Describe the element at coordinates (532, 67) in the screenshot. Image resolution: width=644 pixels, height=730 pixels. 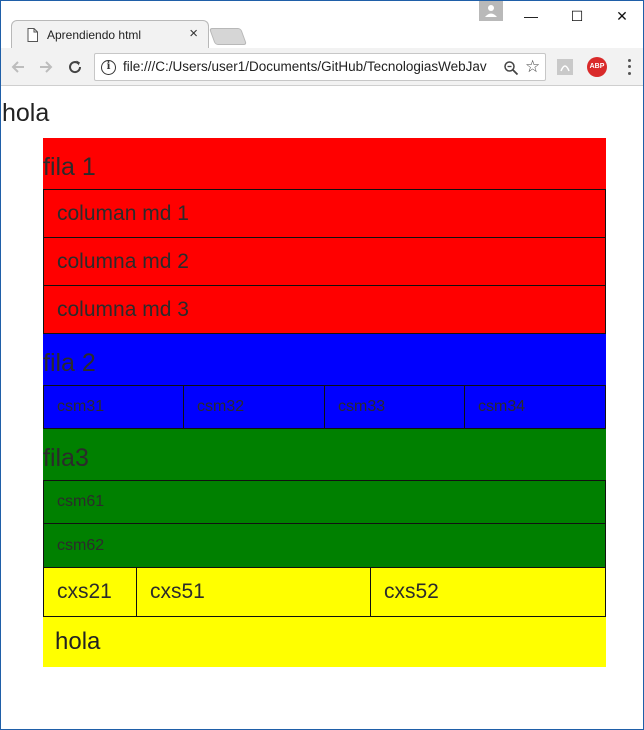
I see `bookmark-star-icon: ☆` at that location.